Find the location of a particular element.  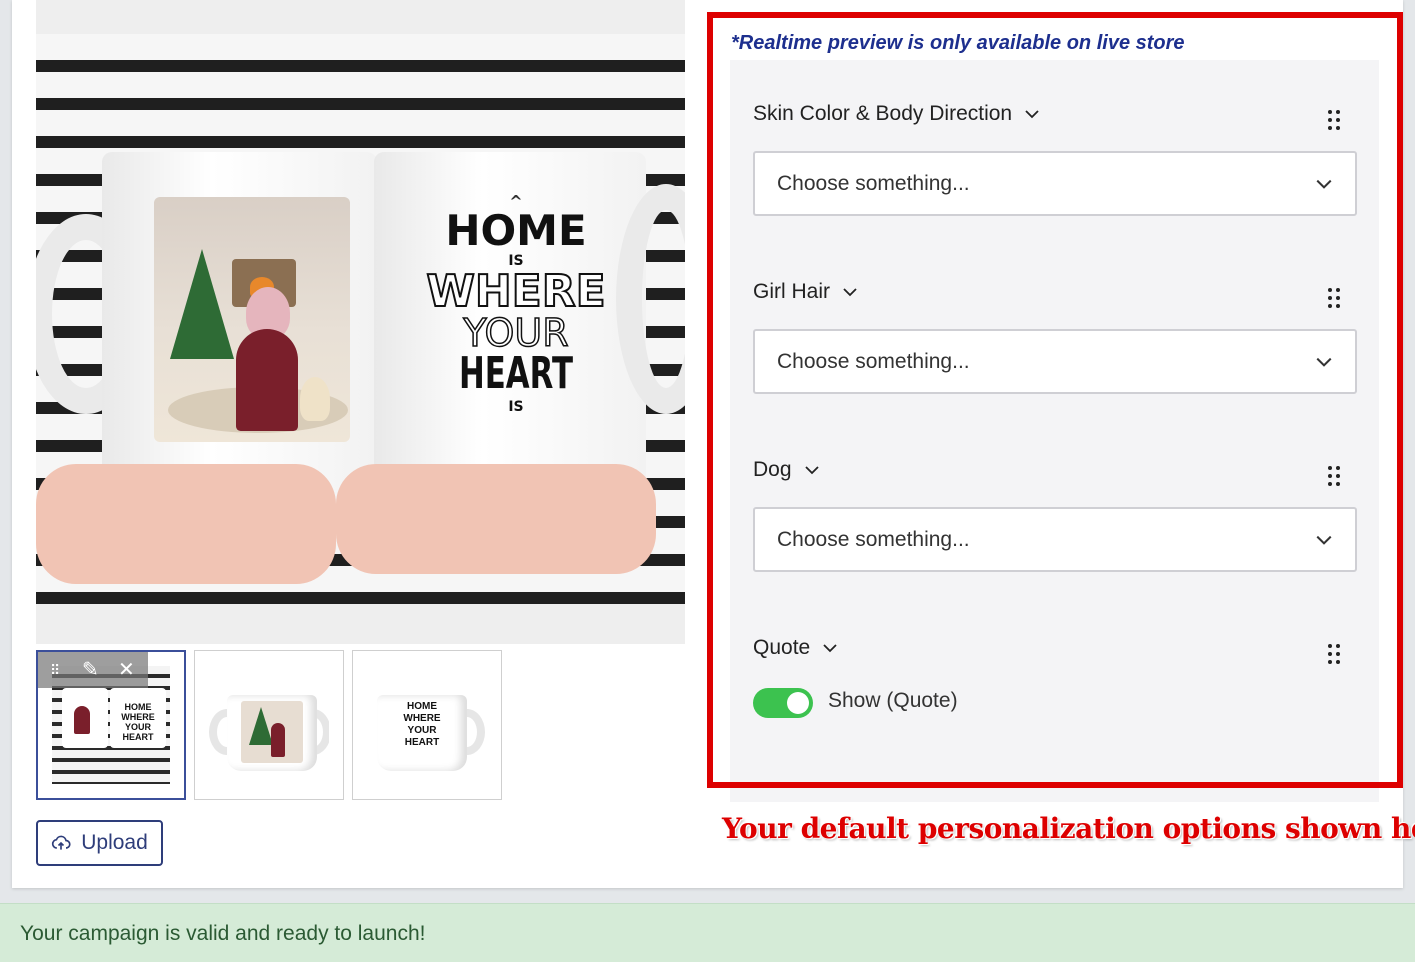

close-icon: ✕ is located at coordinates (126, 670).